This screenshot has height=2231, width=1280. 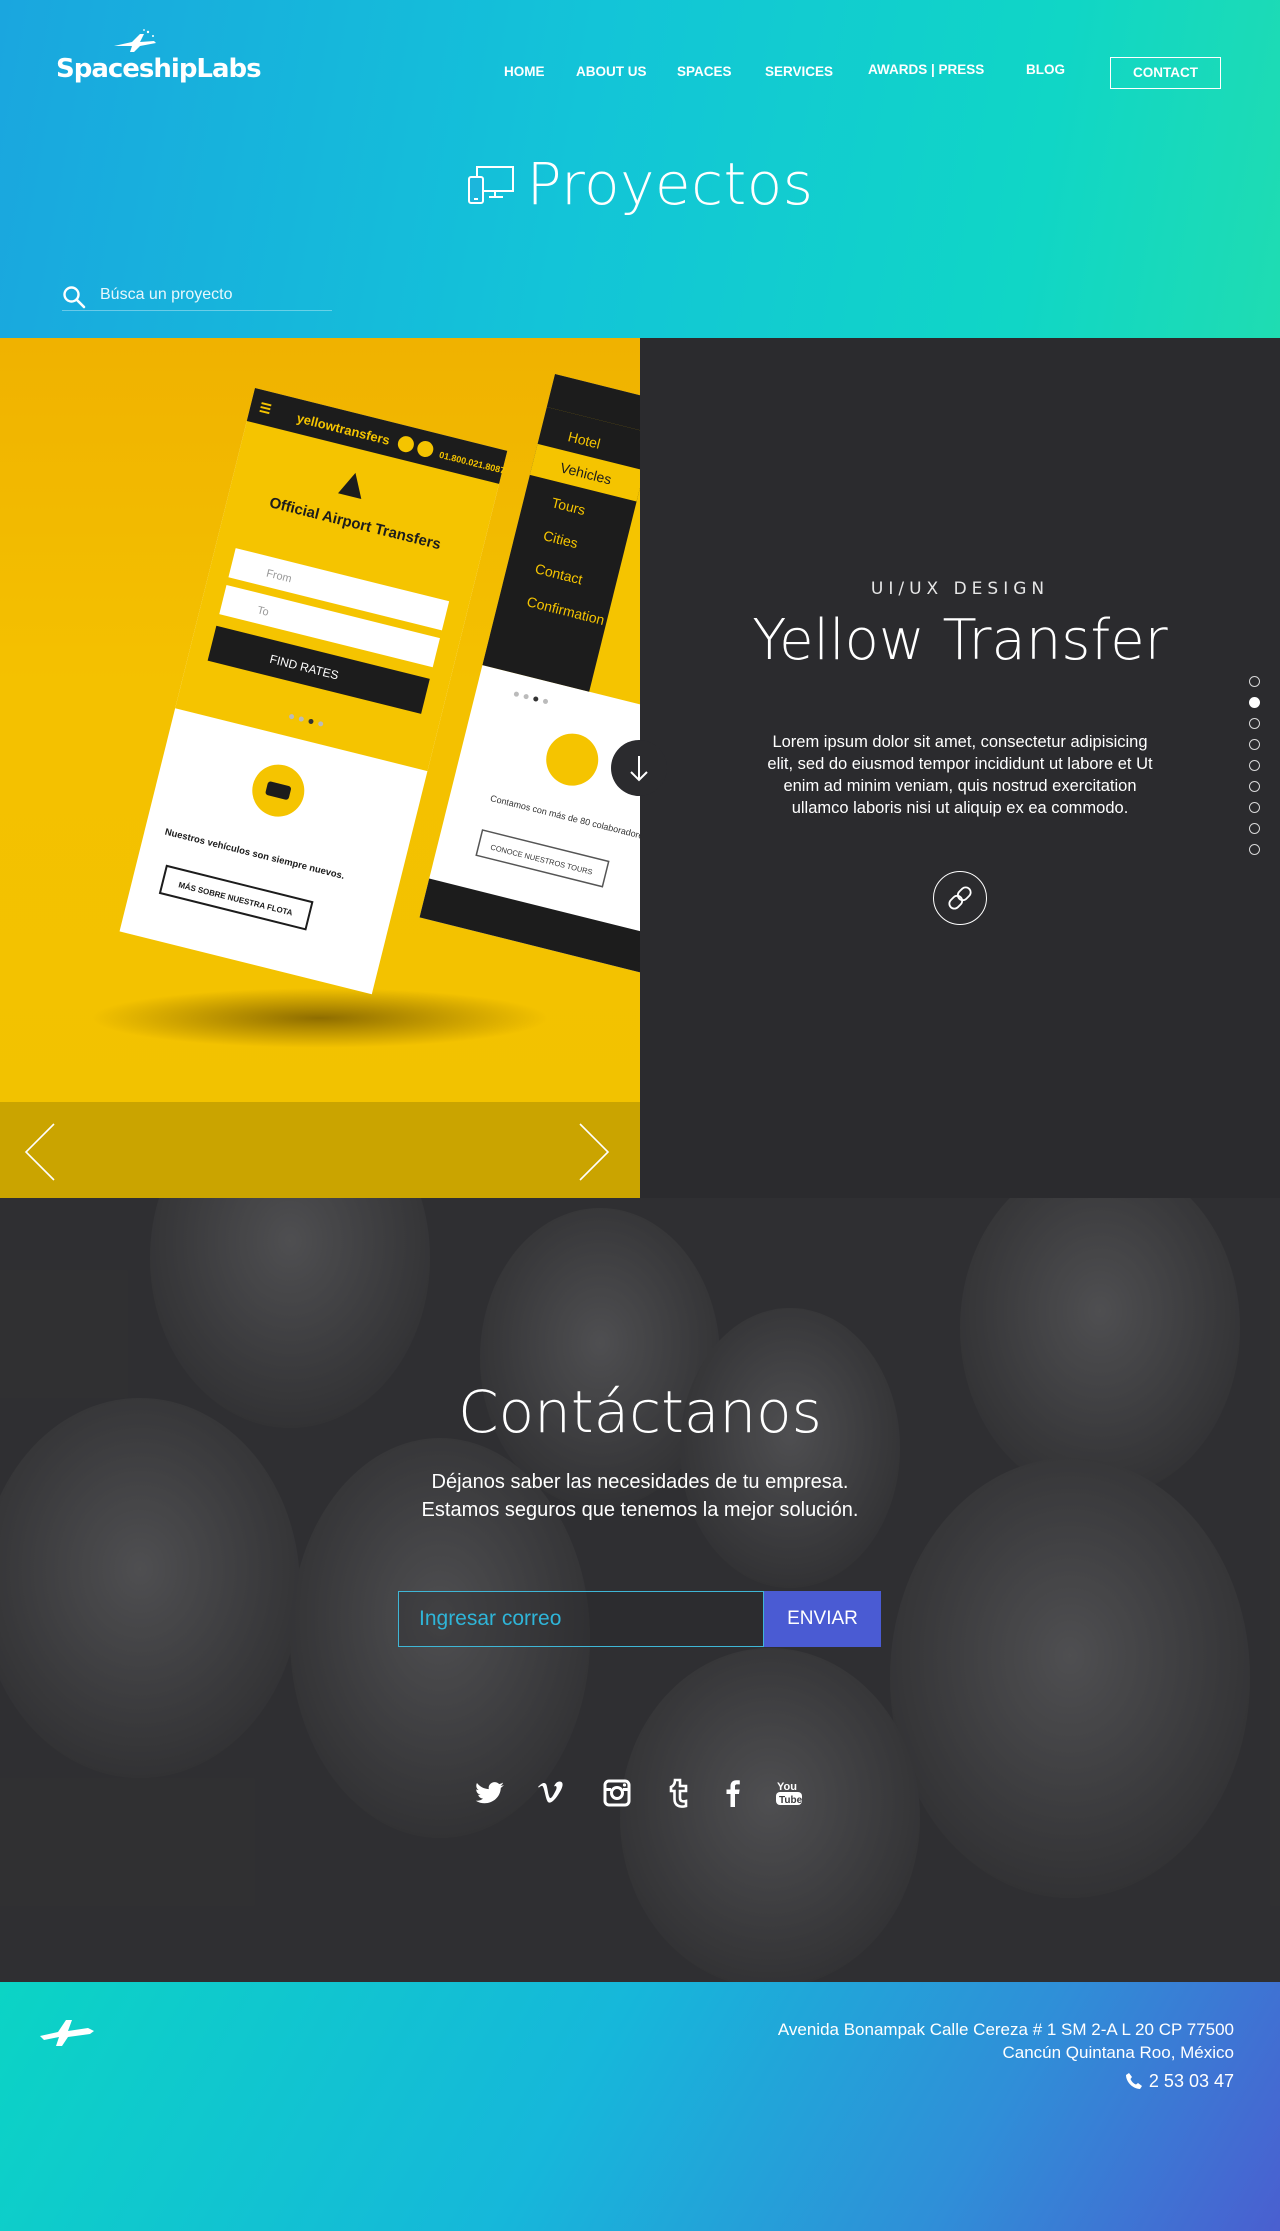 I want to click on page-title: Proyectos, so click(x=640, y=190).